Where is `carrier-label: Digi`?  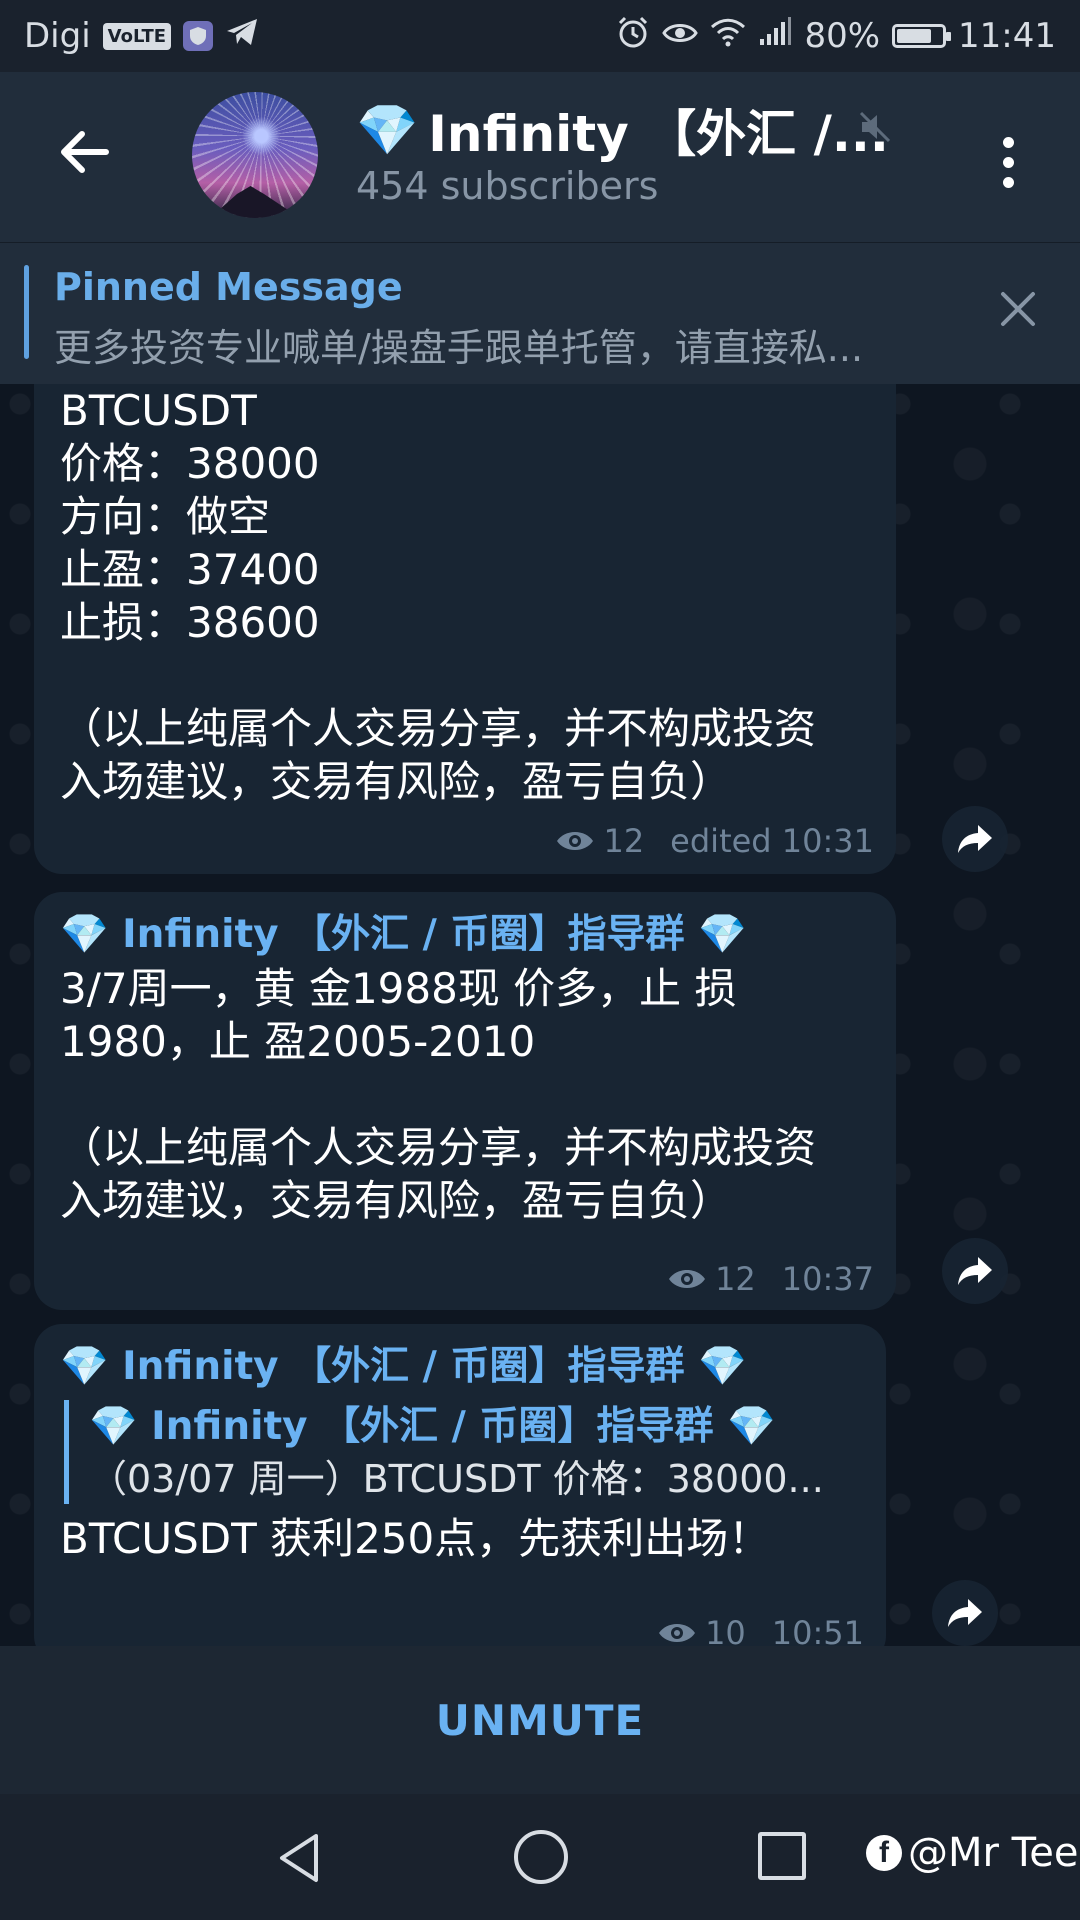
carrier-label: Digi is located at coordinates (57, 36).